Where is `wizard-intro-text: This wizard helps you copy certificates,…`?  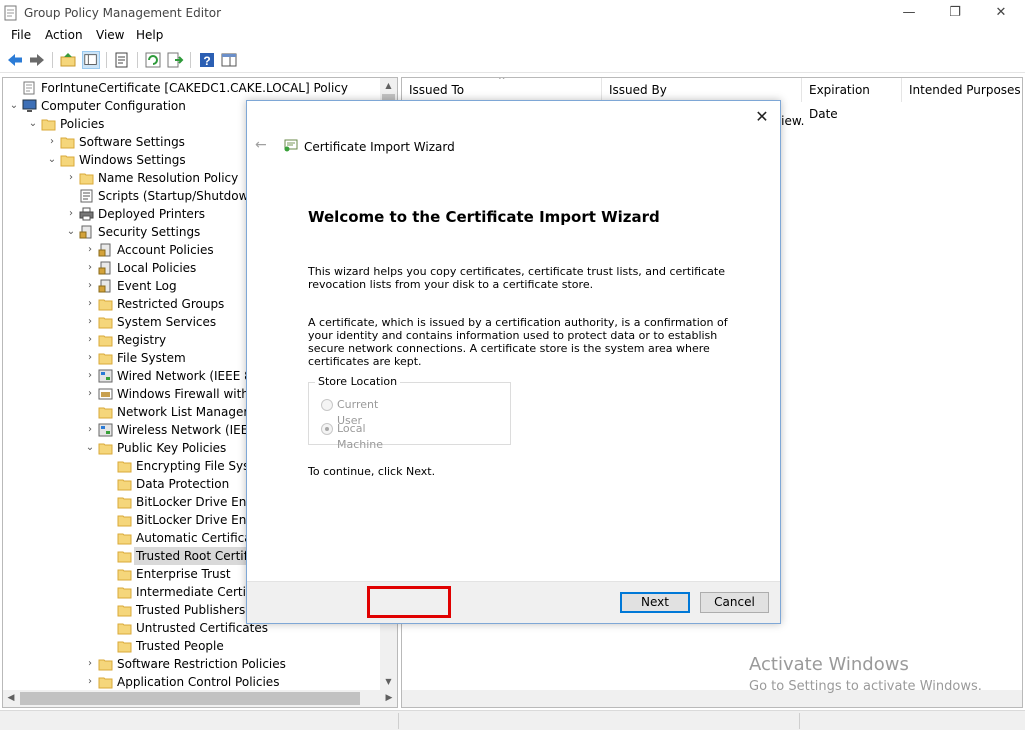
wizard-intro-text: This wizard helps you copy certificates,… is located at coordinates (516, 278).